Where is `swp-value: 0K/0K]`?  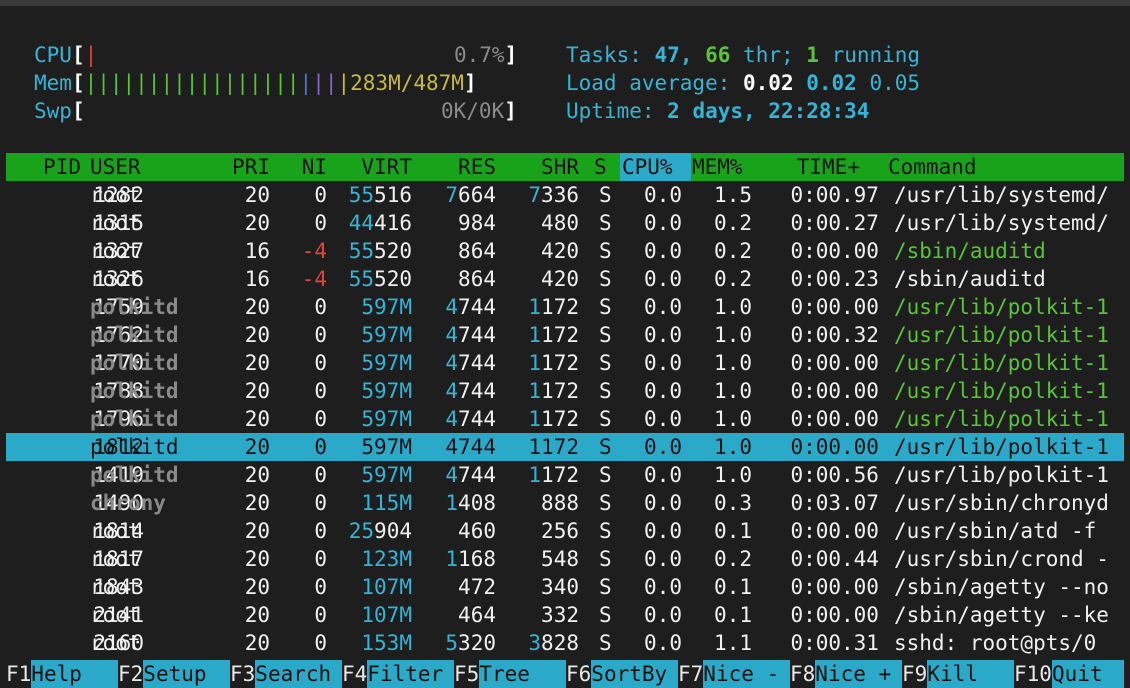 swp-value: 0K/0K] is located at coordinates (479, 111).